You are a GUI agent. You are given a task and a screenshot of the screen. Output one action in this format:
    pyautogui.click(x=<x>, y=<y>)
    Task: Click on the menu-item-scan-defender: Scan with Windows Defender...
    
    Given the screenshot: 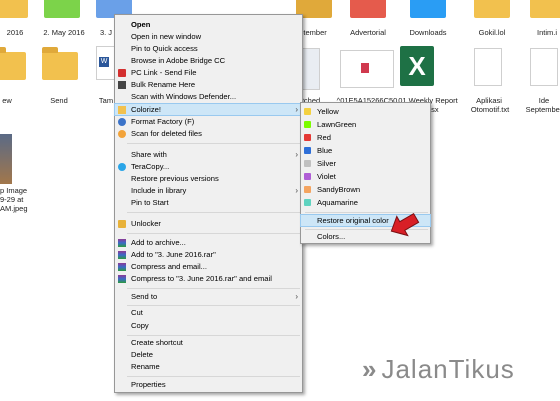 What is the action you would take?
    pyautogui.click(x=208, y=96)
    